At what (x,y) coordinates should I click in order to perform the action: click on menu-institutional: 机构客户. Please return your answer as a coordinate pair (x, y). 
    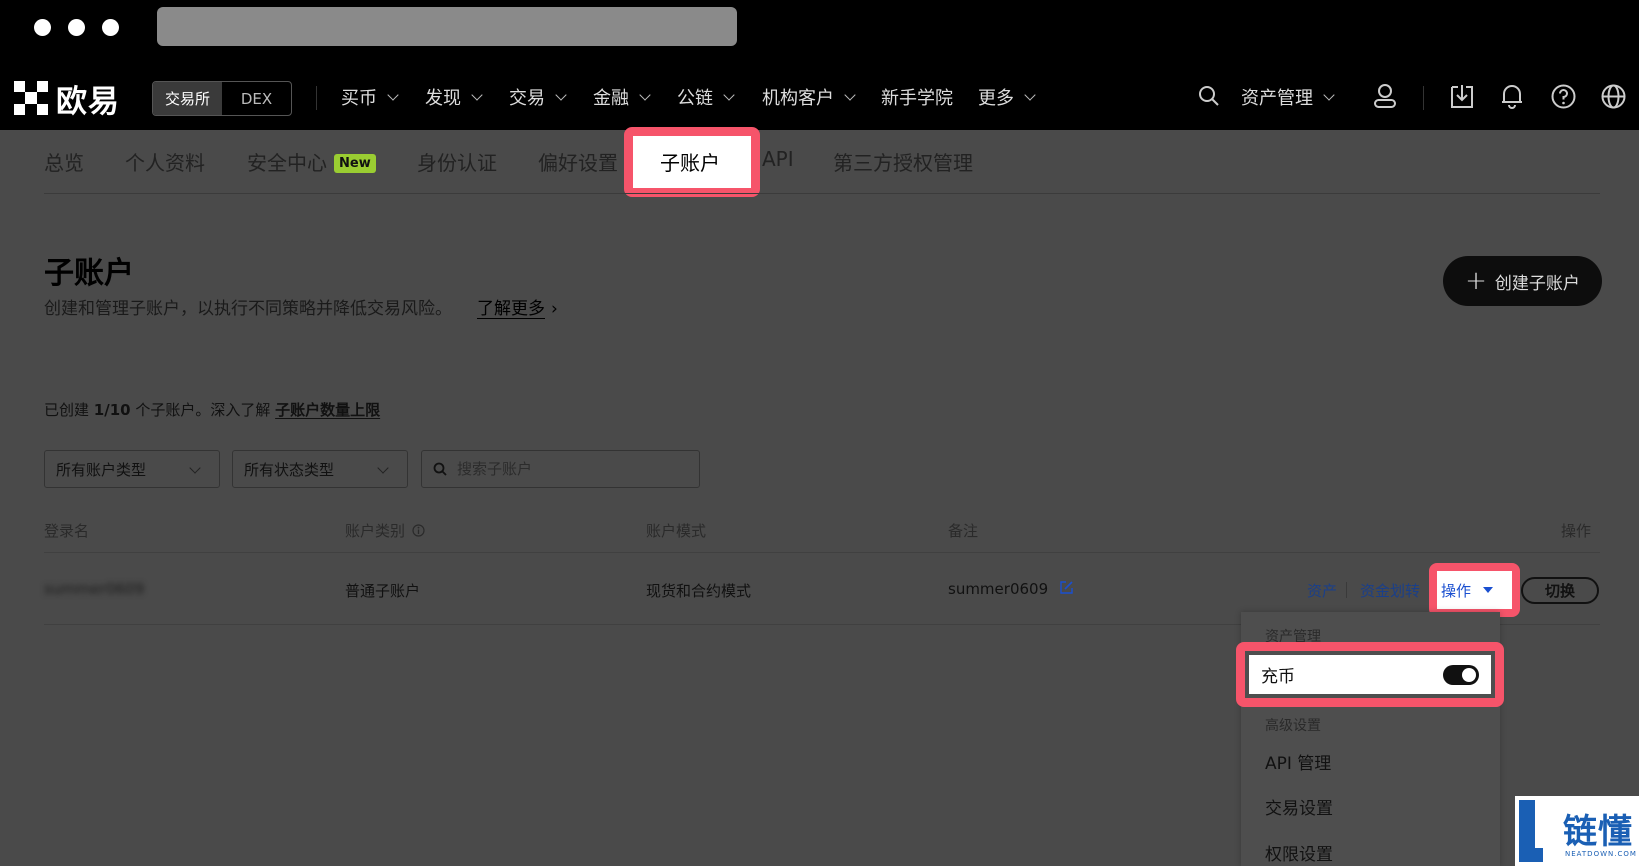
    Looking at the image, I should click on (809, 97).